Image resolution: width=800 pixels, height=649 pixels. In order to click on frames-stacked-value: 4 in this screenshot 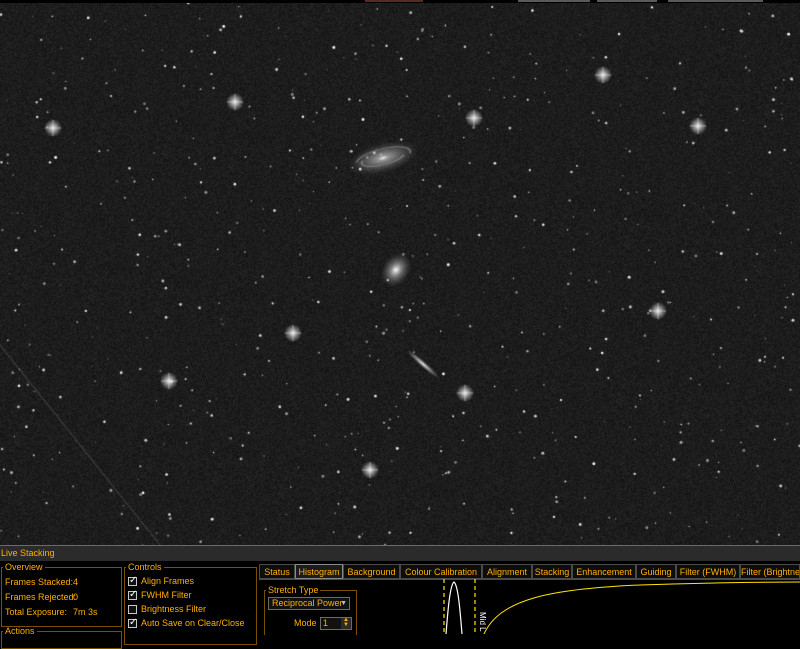, I will do `click(76, 582)`.